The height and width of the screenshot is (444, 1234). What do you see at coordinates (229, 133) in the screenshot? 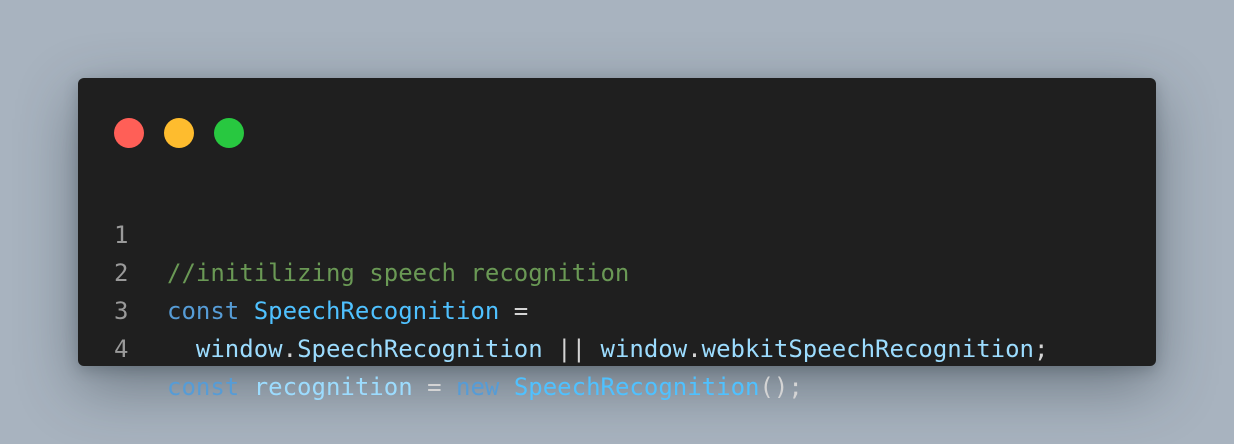
I see `maximize-dot` at bounding box center [229, 133].